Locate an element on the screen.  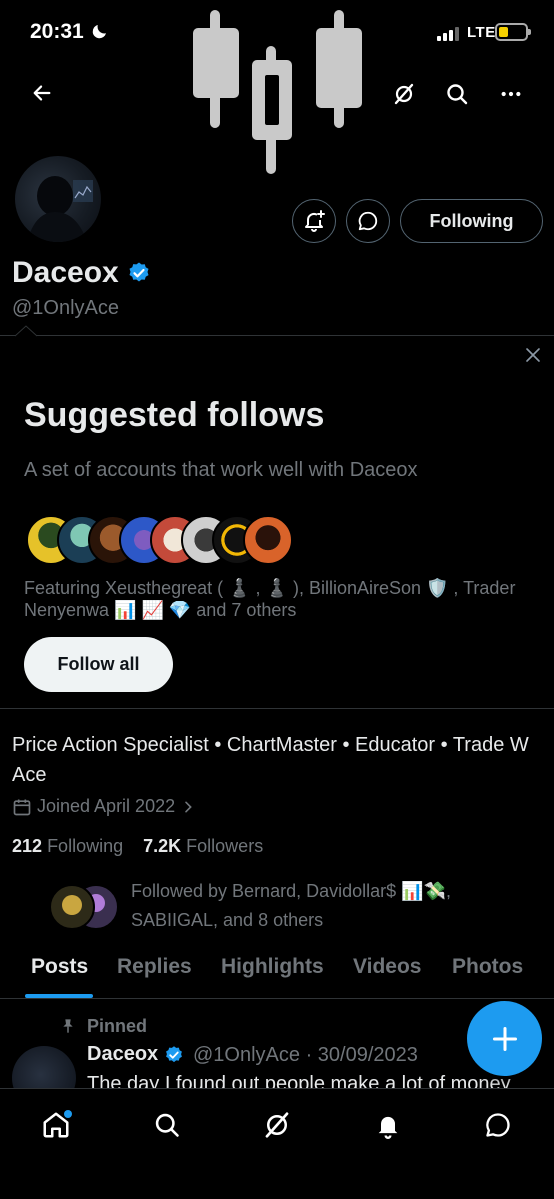
pin-icon is located at coordinates (68, 1028).